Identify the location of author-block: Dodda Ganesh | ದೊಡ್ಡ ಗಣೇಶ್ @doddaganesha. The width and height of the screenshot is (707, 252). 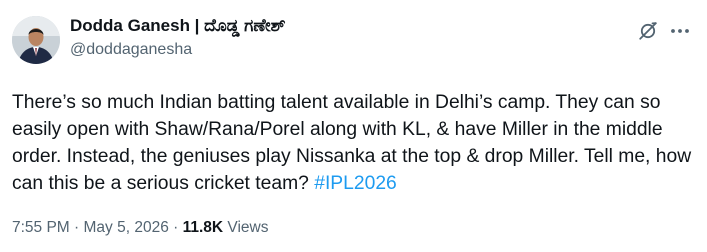
(177, 37).